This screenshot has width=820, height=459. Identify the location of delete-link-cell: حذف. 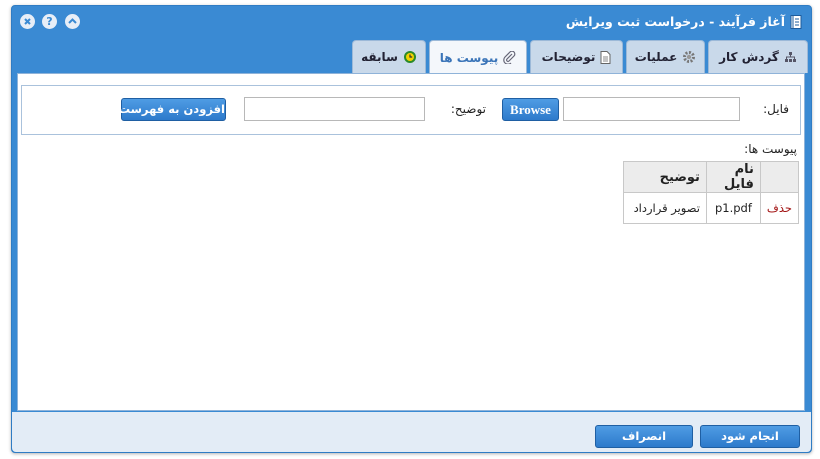
(779, 208).